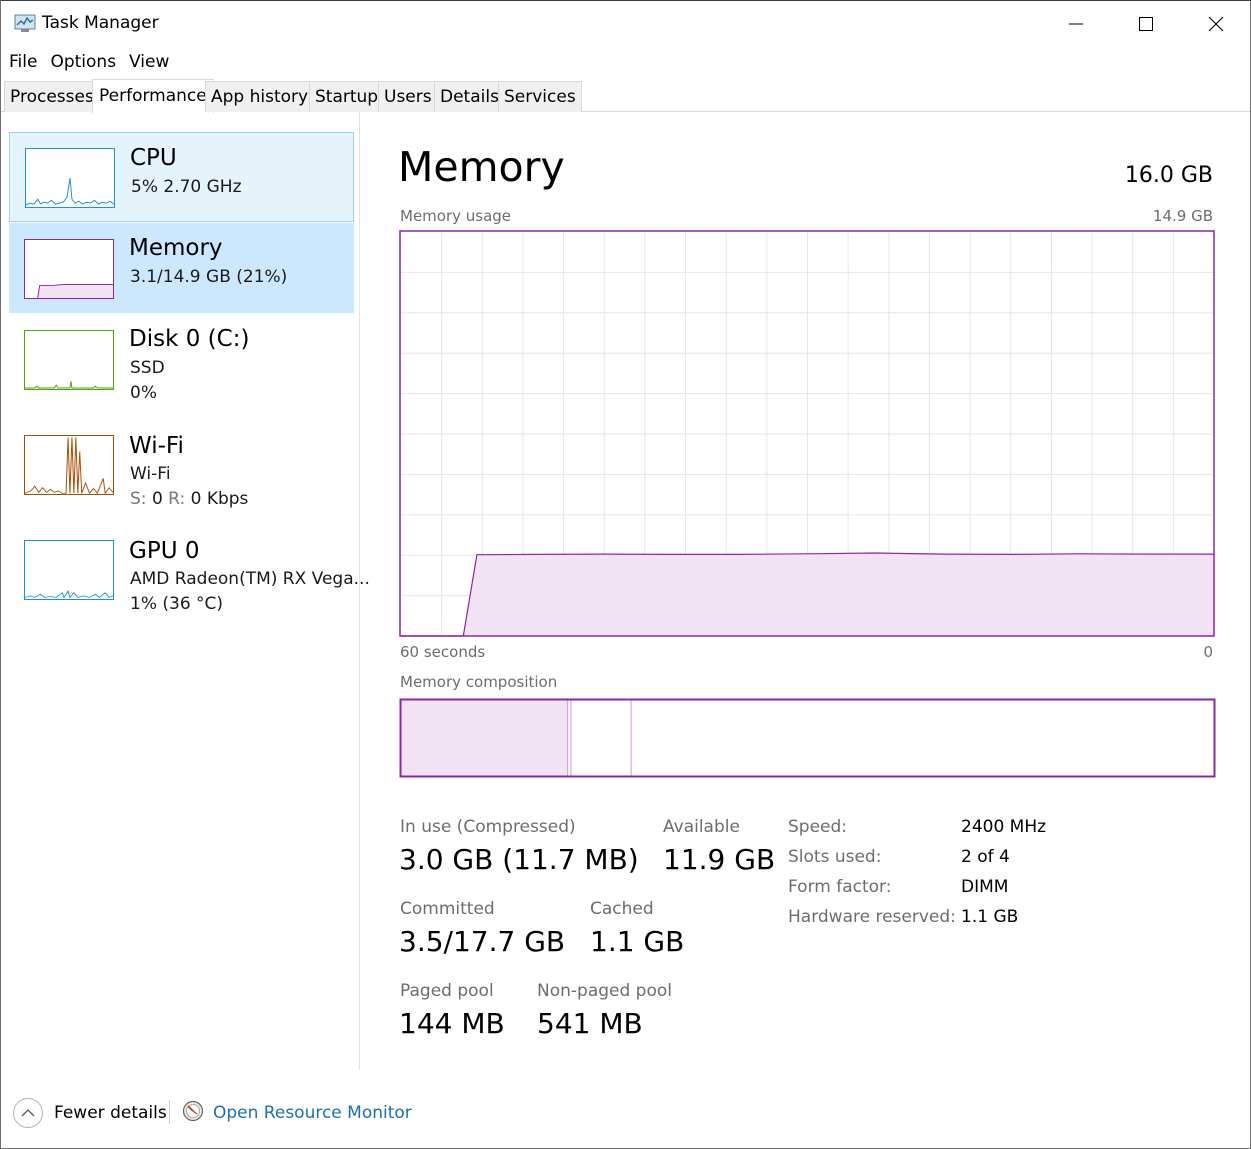 The image size is (1251, 1149). Describe the element at coordinates (150, 474) in the screenshot. I see `wifi-type: Wi-Fi` at that location.